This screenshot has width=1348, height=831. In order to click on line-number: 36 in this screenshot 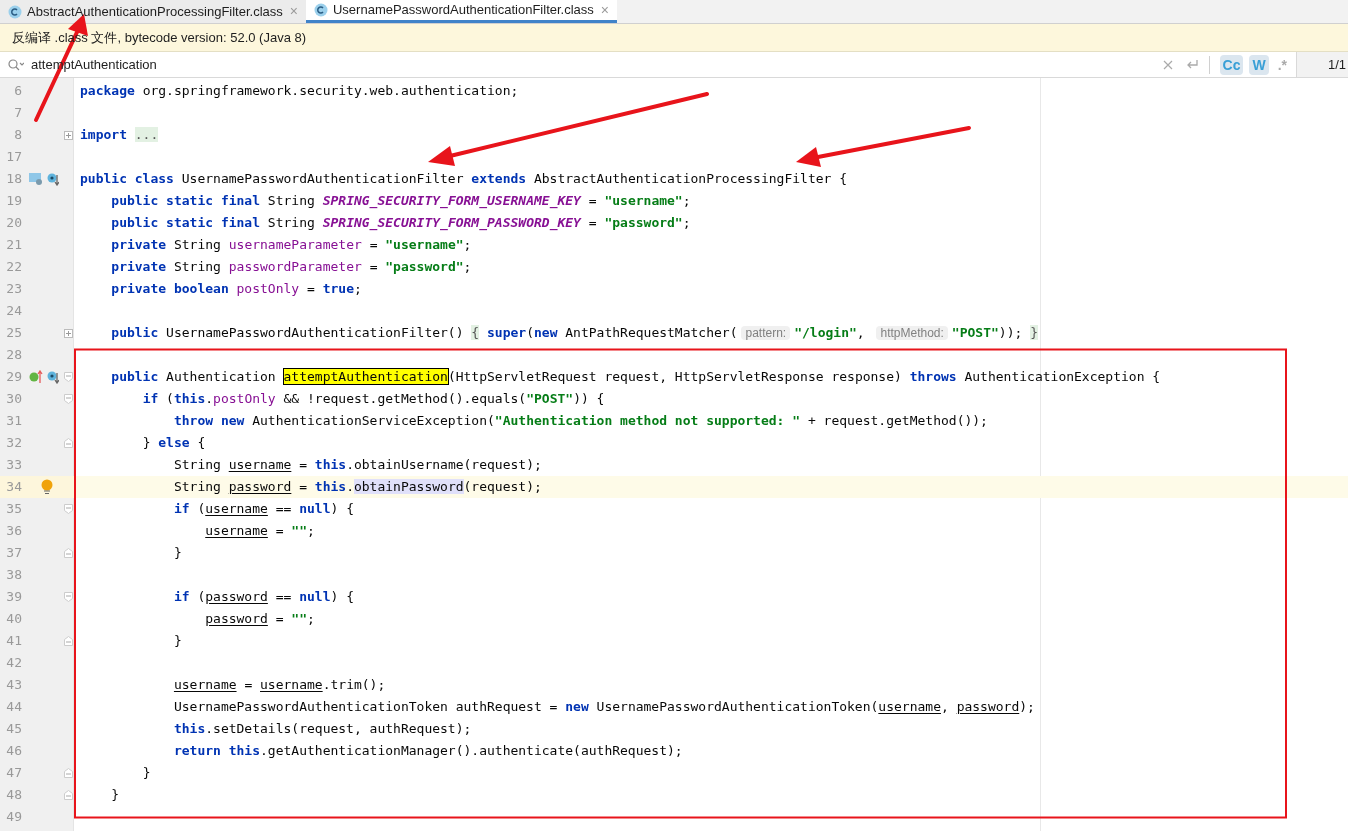, I will do `click(13, 531)`.